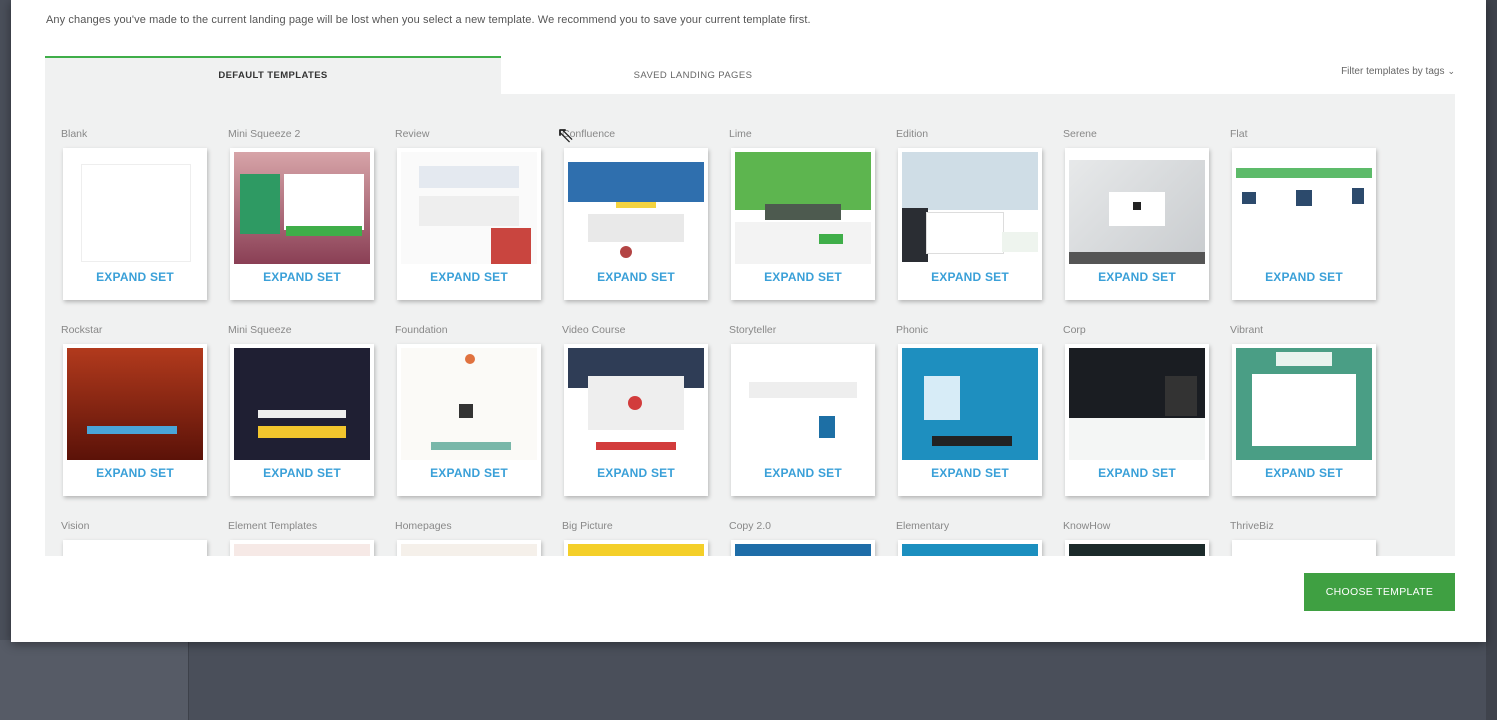 The height and width of the screenshot is (720, 1497). What do you see at coordinates (75, 526) in the screenshot?
I see `template-name: Vision` at bounding box center [75, 526].